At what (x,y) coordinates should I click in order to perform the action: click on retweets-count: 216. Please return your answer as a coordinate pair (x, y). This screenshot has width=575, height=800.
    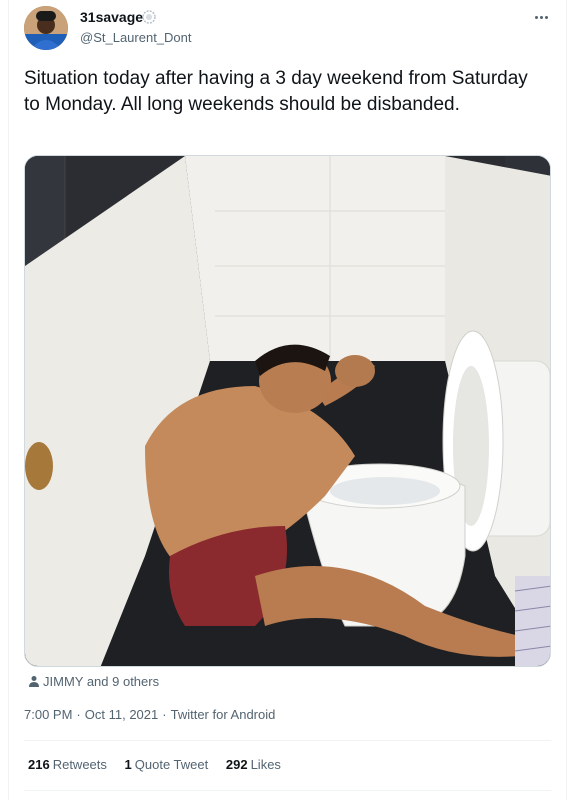
    Looking at the image, I should click on (39, 764).